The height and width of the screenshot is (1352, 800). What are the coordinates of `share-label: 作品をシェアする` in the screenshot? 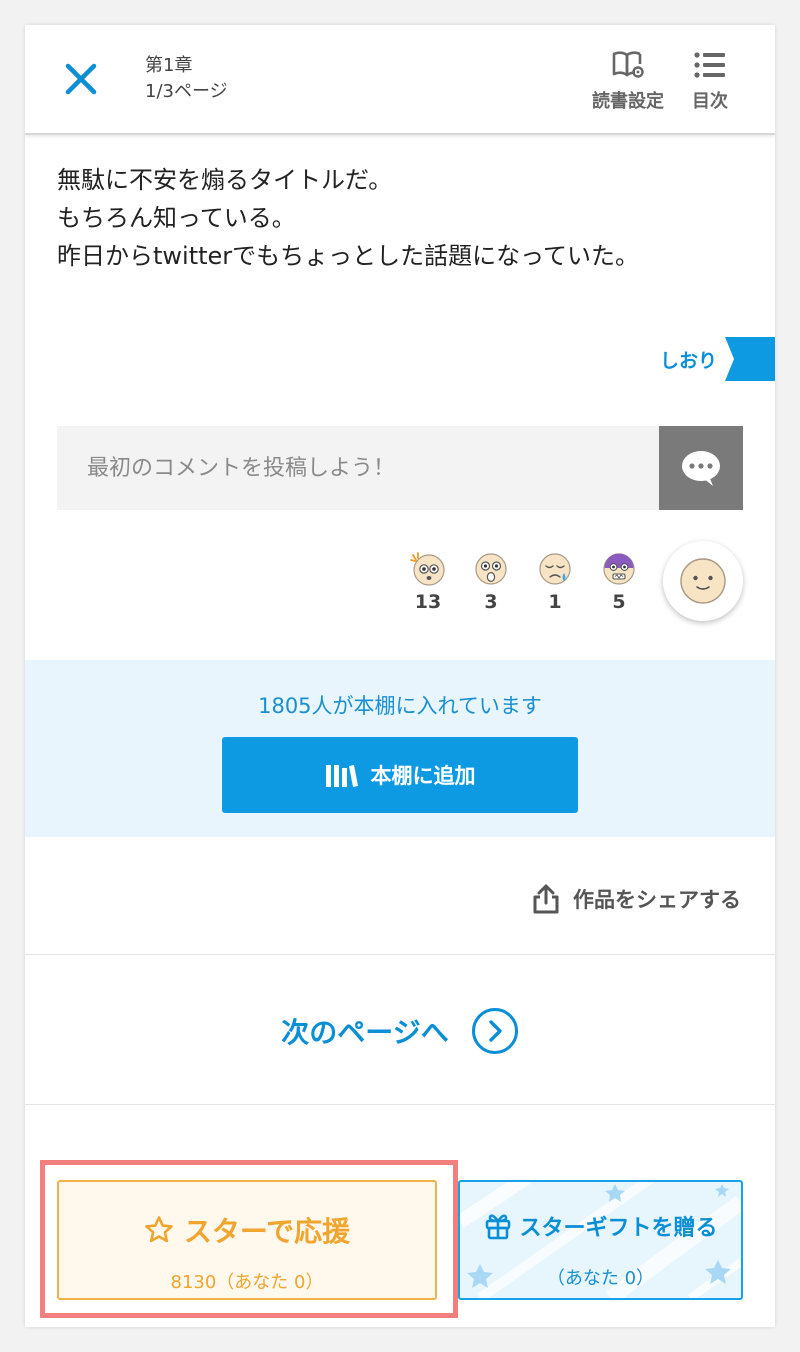 It's located at (657, 900).